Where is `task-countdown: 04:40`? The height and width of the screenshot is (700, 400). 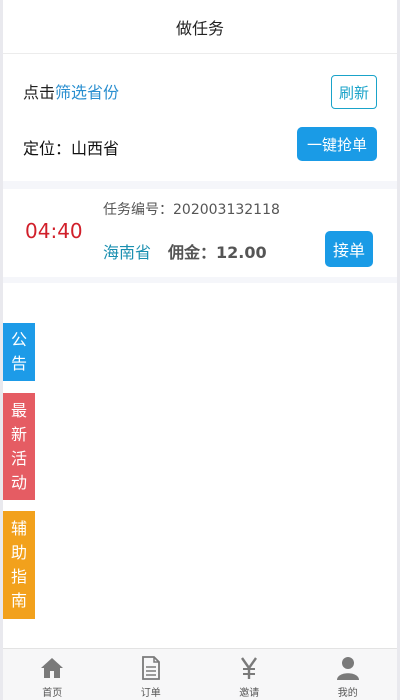 task-countdown: 04:40 is located at coordinates (54, 231).